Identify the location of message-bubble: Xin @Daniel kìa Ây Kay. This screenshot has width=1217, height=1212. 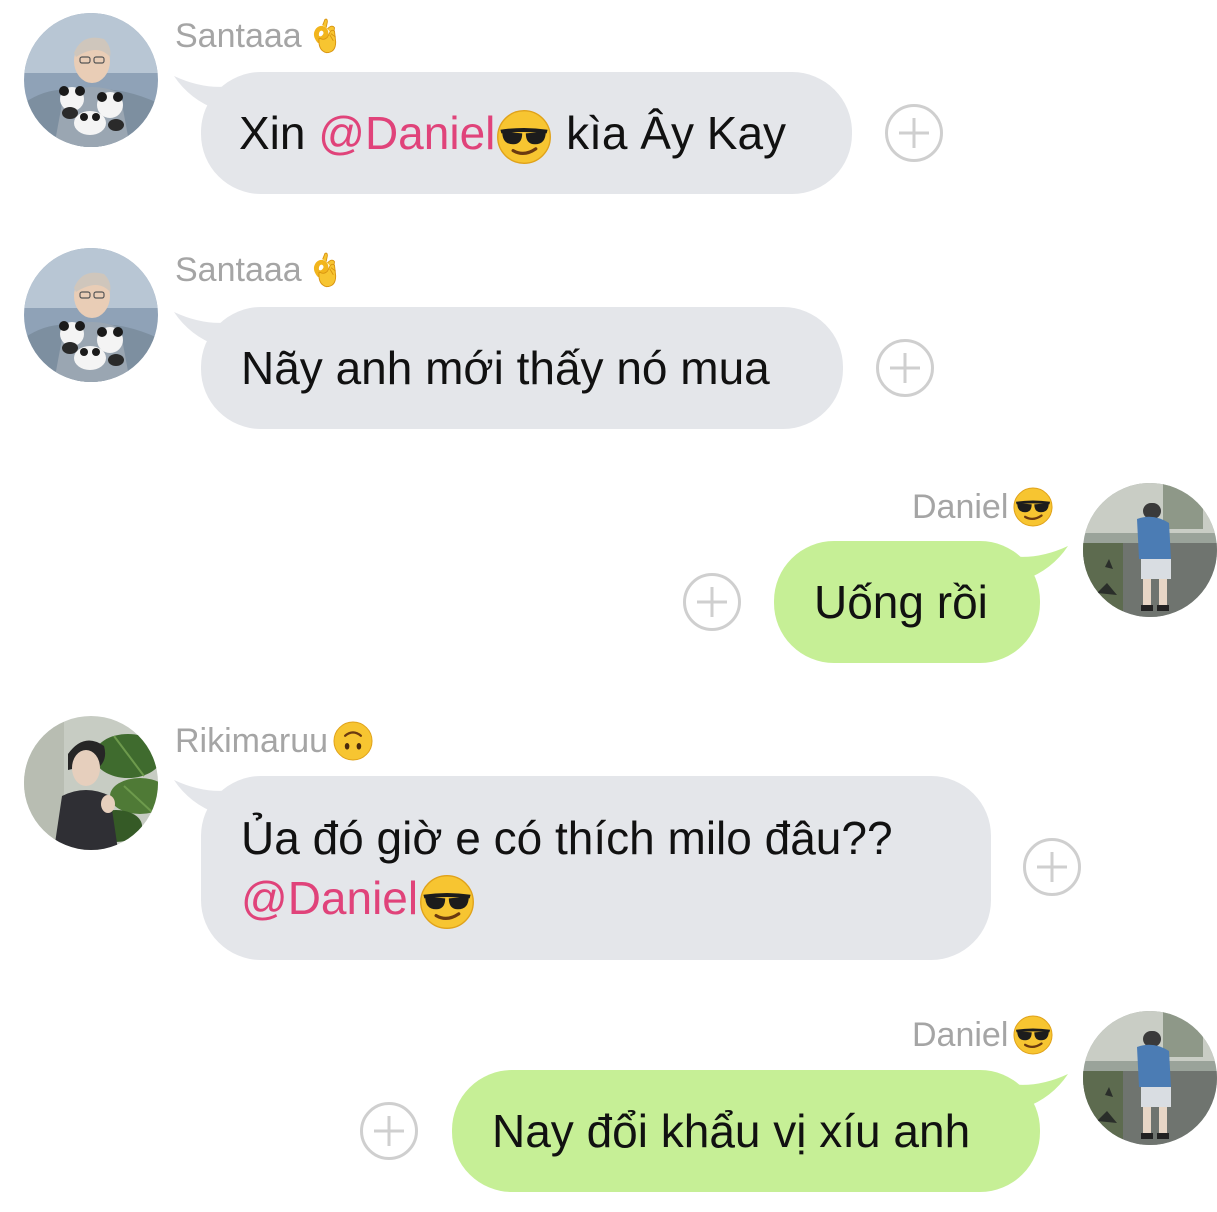
(526, 133).